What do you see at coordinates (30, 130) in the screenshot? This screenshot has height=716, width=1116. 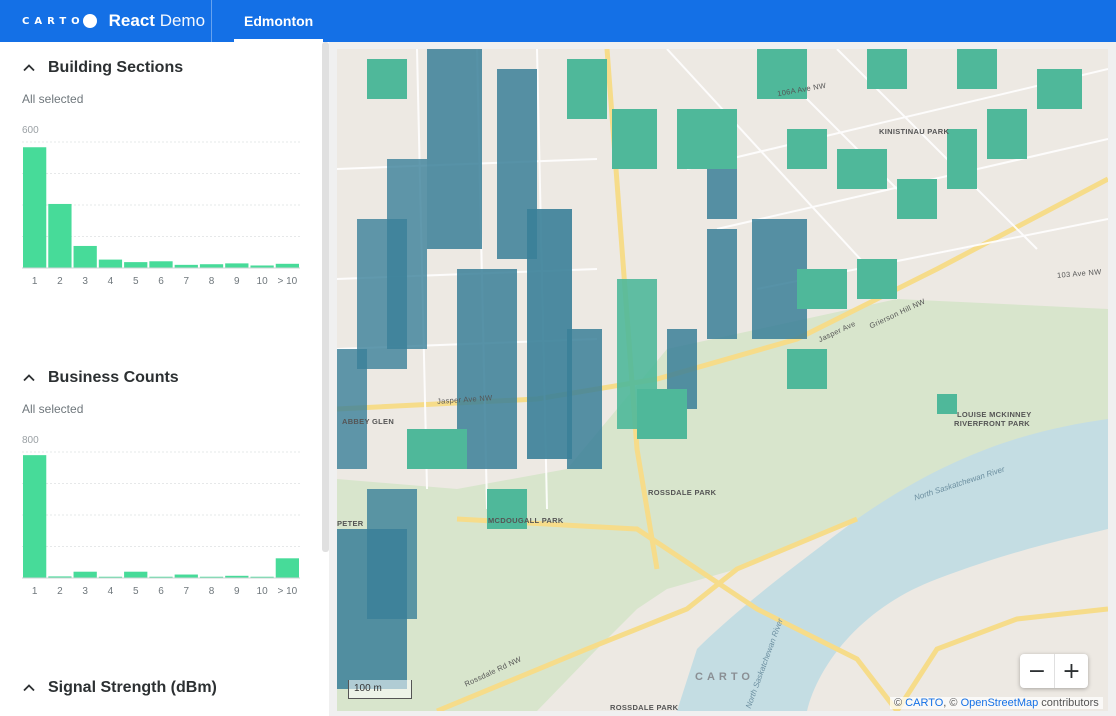 I see `y-max-label: 600` at bounding box center [30, 130].